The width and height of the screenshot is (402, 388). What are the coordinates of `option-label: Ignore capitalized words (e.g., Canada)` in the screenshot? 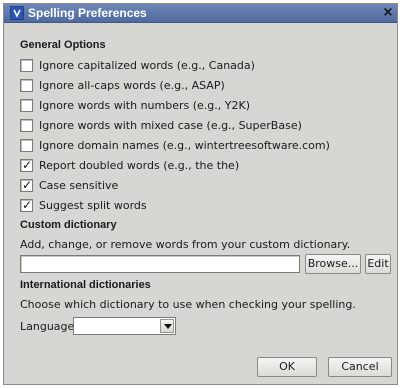 It's located at (147, 65).